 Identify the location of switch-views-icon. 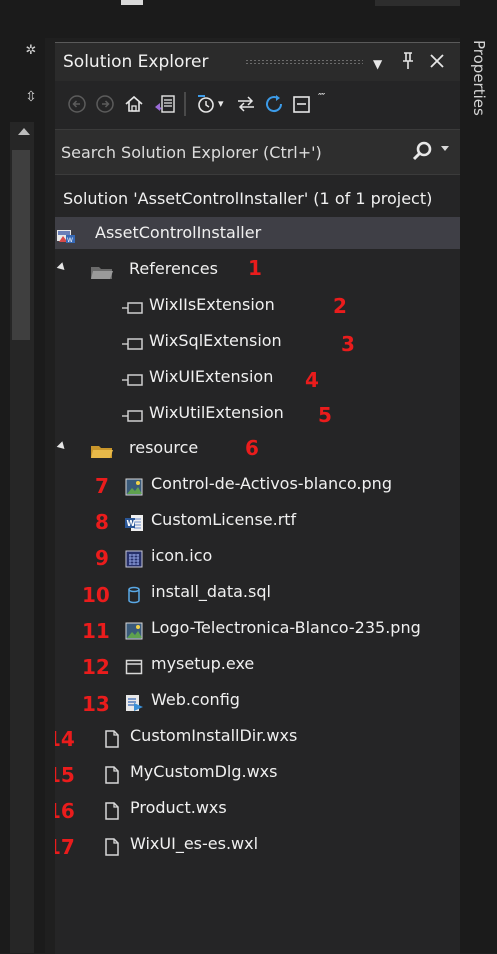
(165, 104).